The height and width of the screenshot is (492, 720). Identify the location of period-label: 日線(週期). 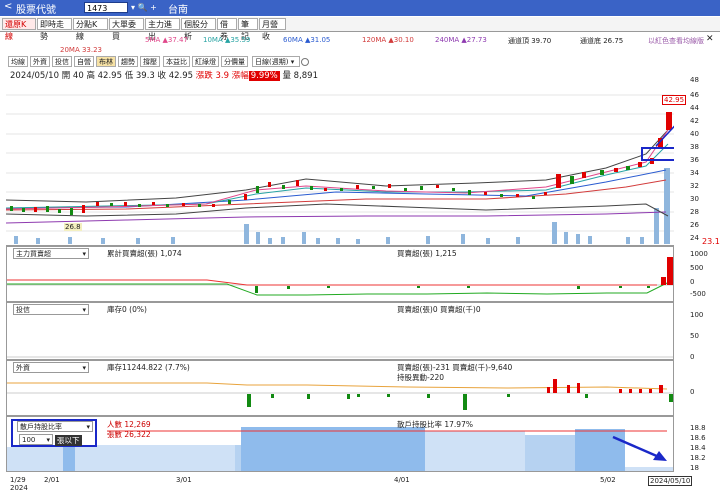
(272, 62).